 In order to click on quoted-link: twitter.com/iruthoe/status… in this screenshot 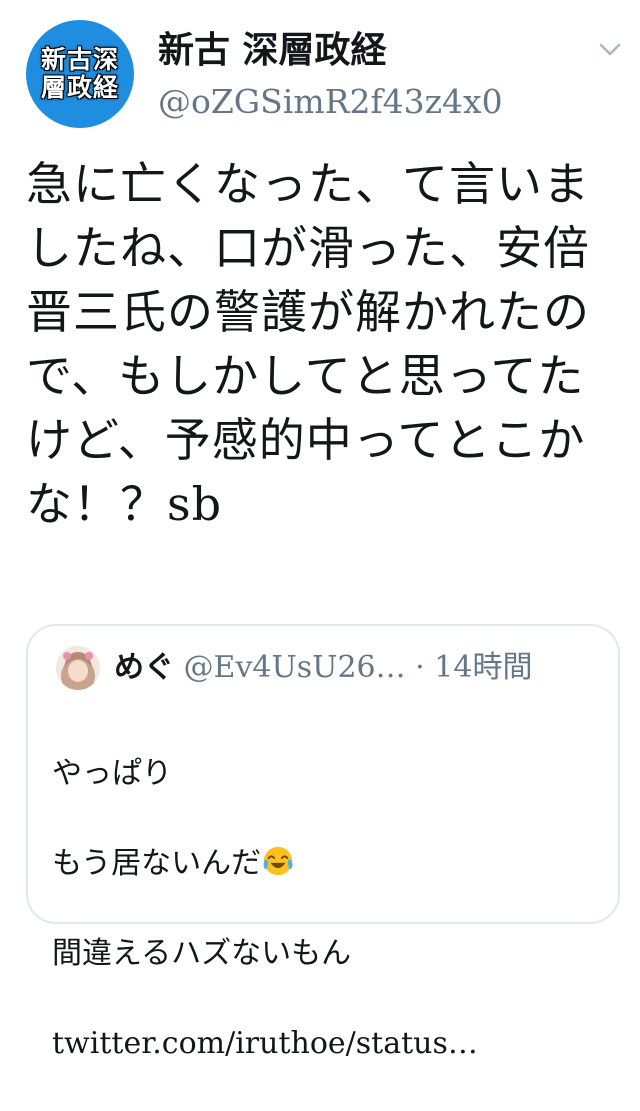, I will do `click(332, 1043)`.